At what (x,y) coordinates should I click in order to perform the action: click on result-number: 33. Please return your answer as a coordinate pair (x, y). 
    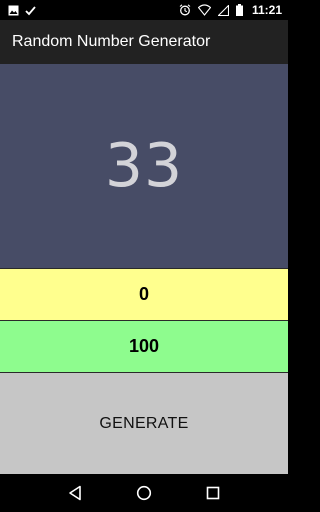
    Looking at the image, I should click on (144, 166).